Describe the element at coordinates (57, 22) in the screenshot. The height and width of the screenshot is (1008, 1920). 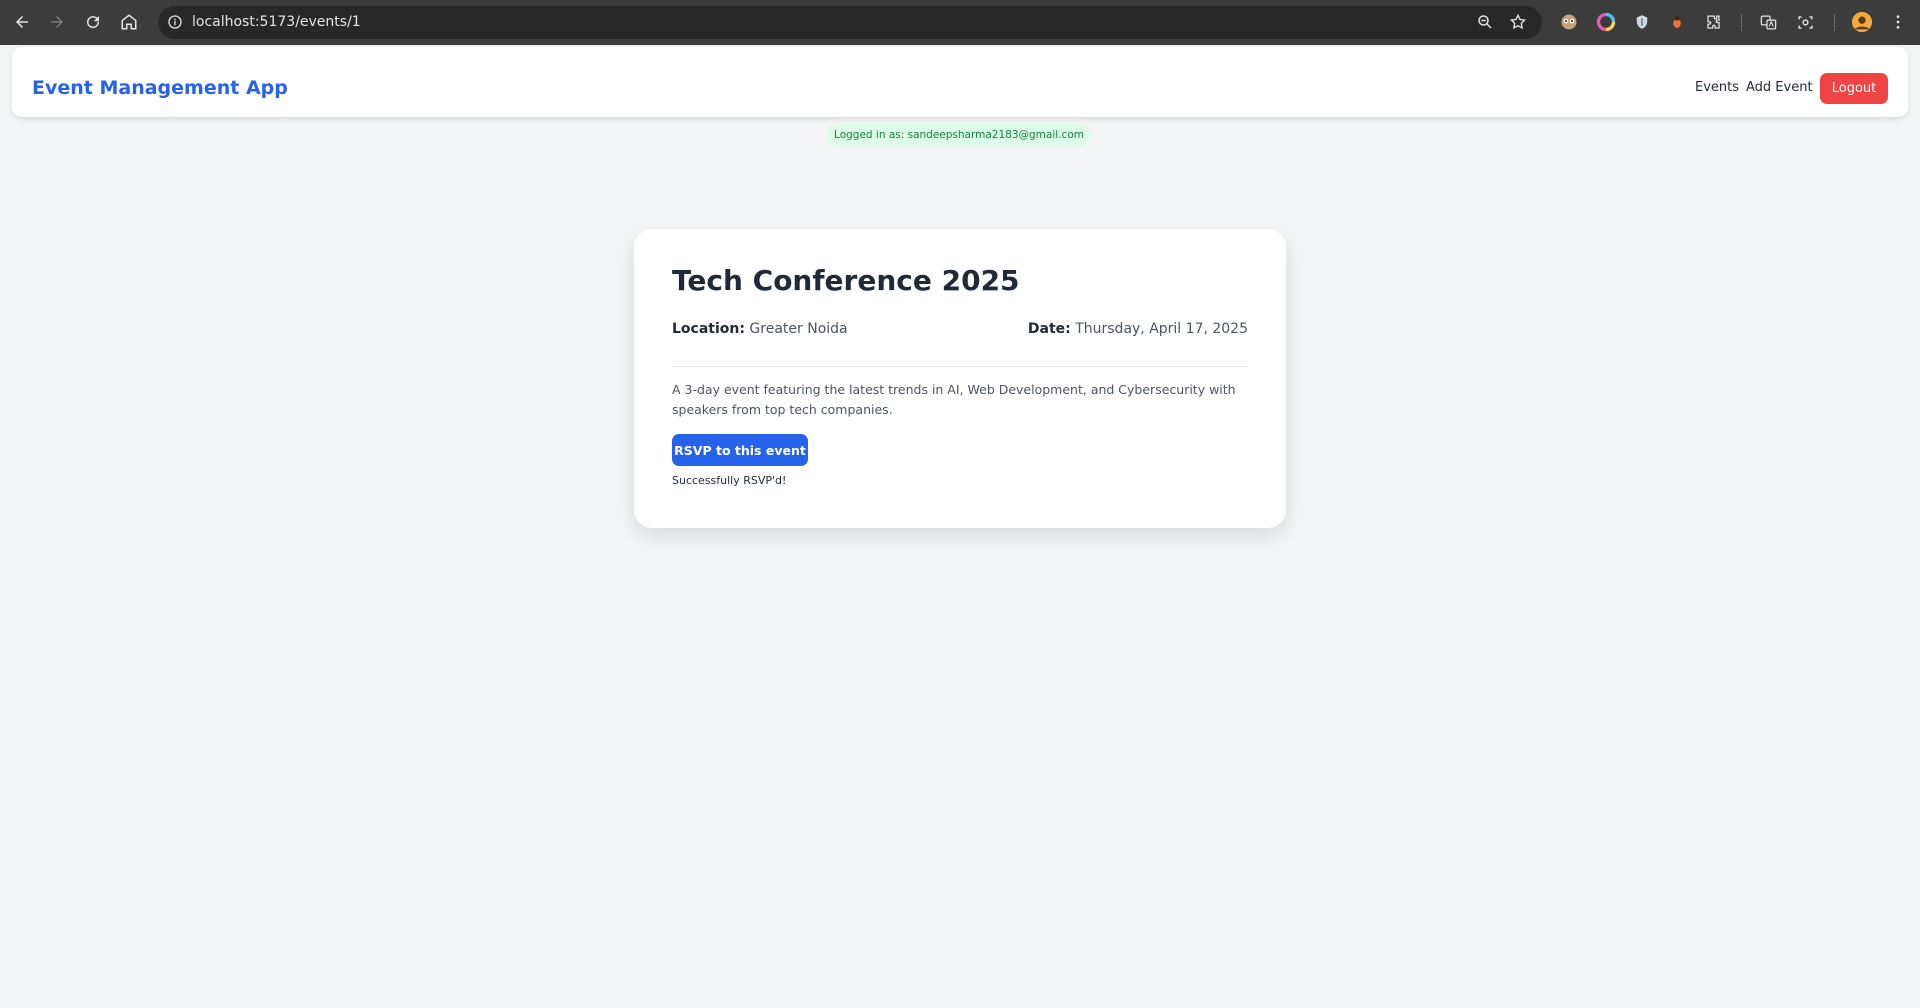
I see `forward-icon` at that location.